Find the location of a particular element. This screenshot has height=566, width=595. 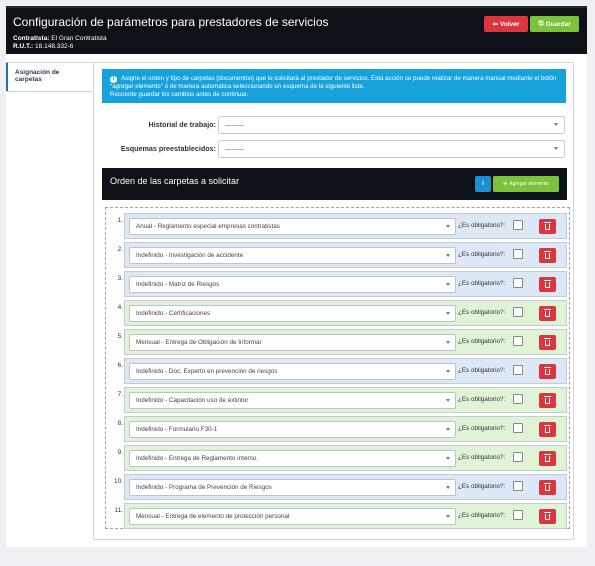

contratista-label: Contratista: is located at coordinates (31, 38).